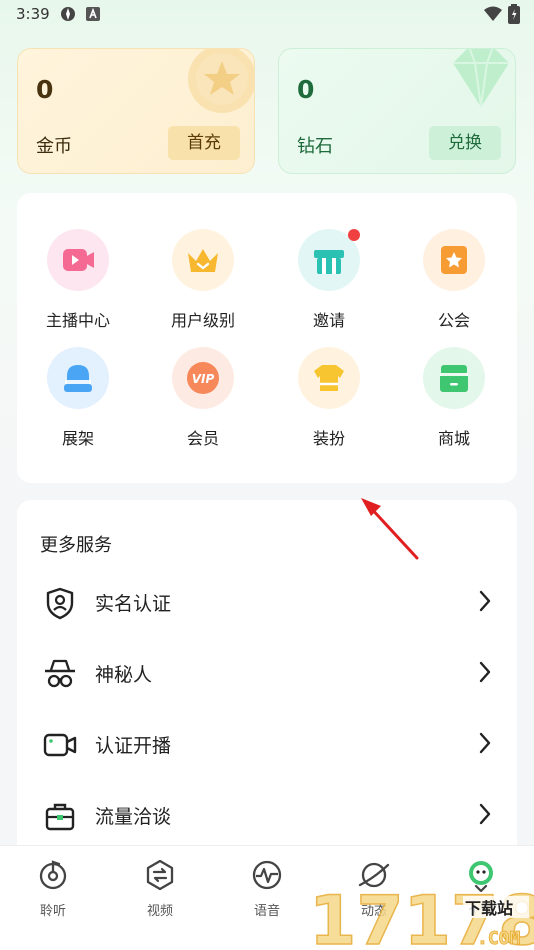 Image resolution: width=534 pixels, height=950 pixels. I want to click on service-mystery-person: 神秘人, so click(267, 673).